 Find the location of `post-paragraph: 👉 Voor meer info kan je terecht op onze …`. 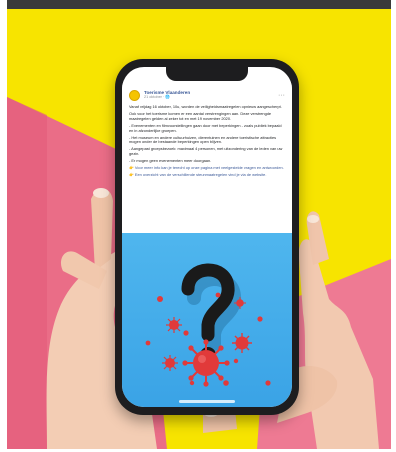

post-paragraph: 👉 Voor meer info kan je terecht op onze … is located at coordinates (207, 168).